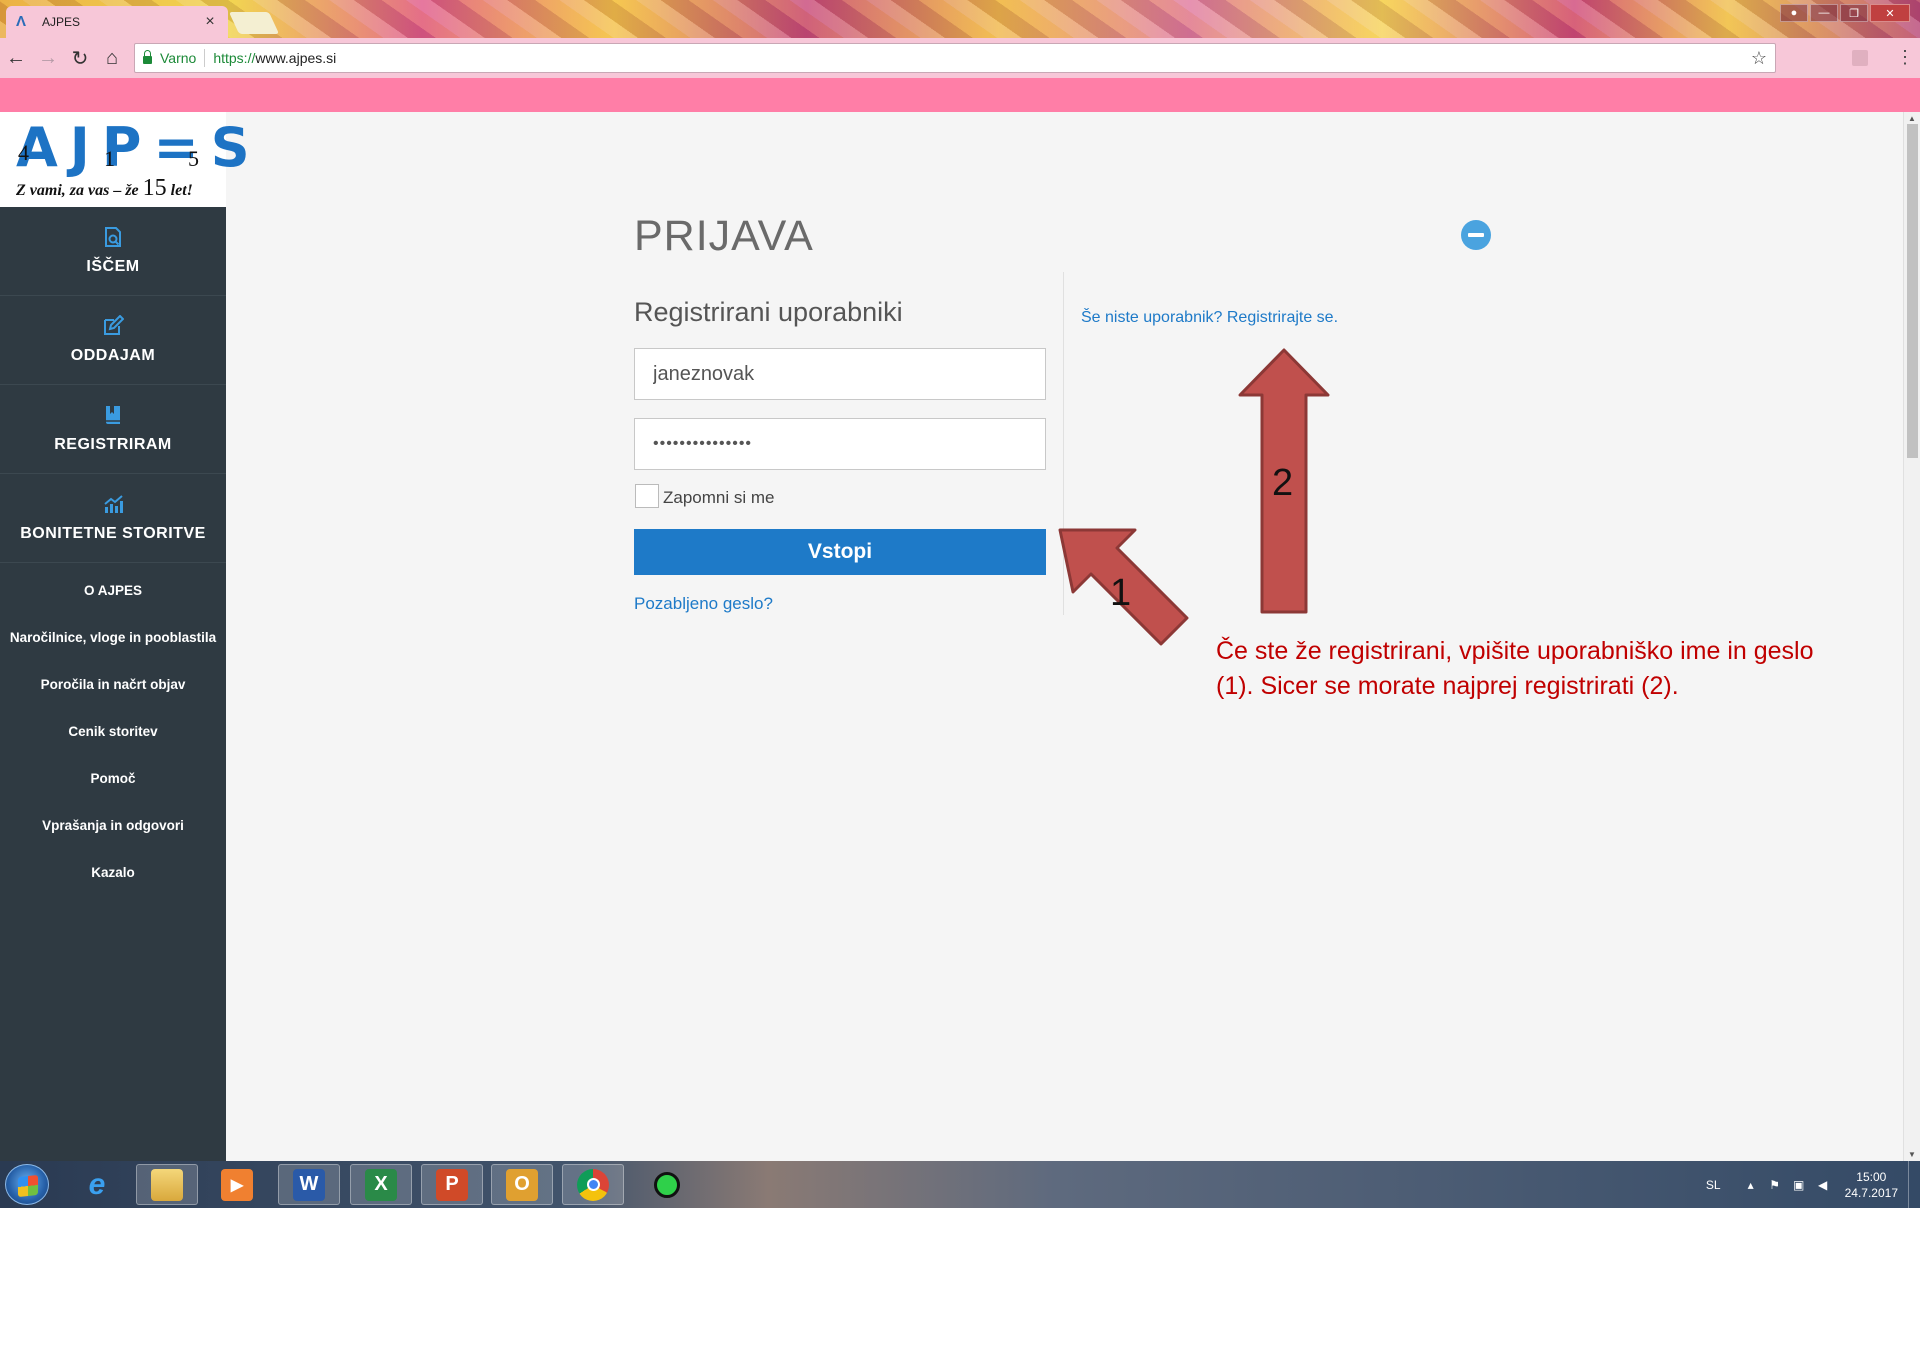  What do you see at coordinates (61, 22) in the screenshot?
I see `tab-title: AJPES` at bounding box center [61, 22].